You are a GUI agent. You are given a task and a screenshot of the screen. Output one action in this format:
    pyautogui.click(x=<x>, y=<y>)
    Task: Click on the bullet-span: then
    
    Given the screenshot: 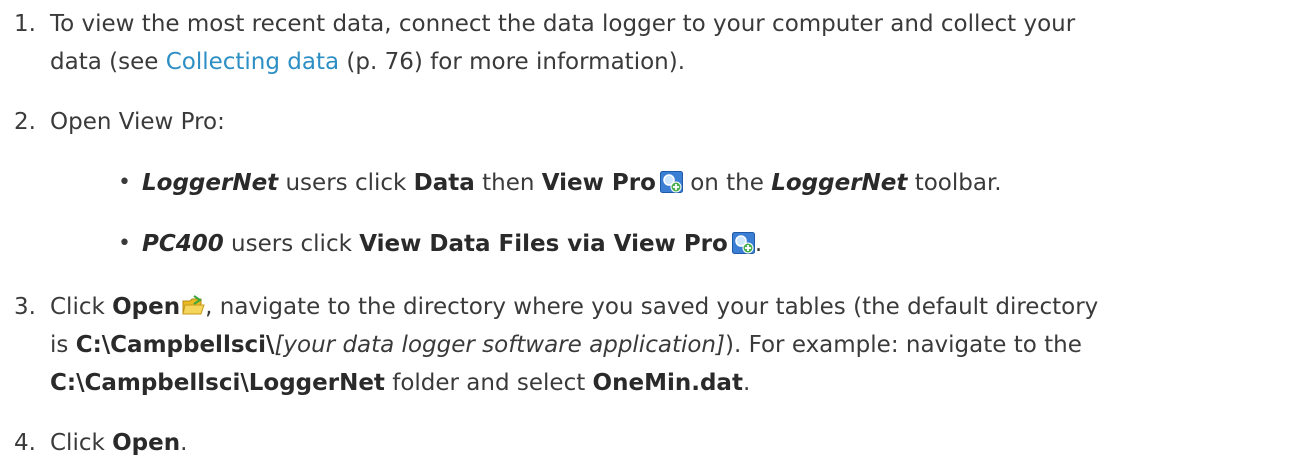 What is the action you would take?
    pyautogui.click(x=508, y=183)
    